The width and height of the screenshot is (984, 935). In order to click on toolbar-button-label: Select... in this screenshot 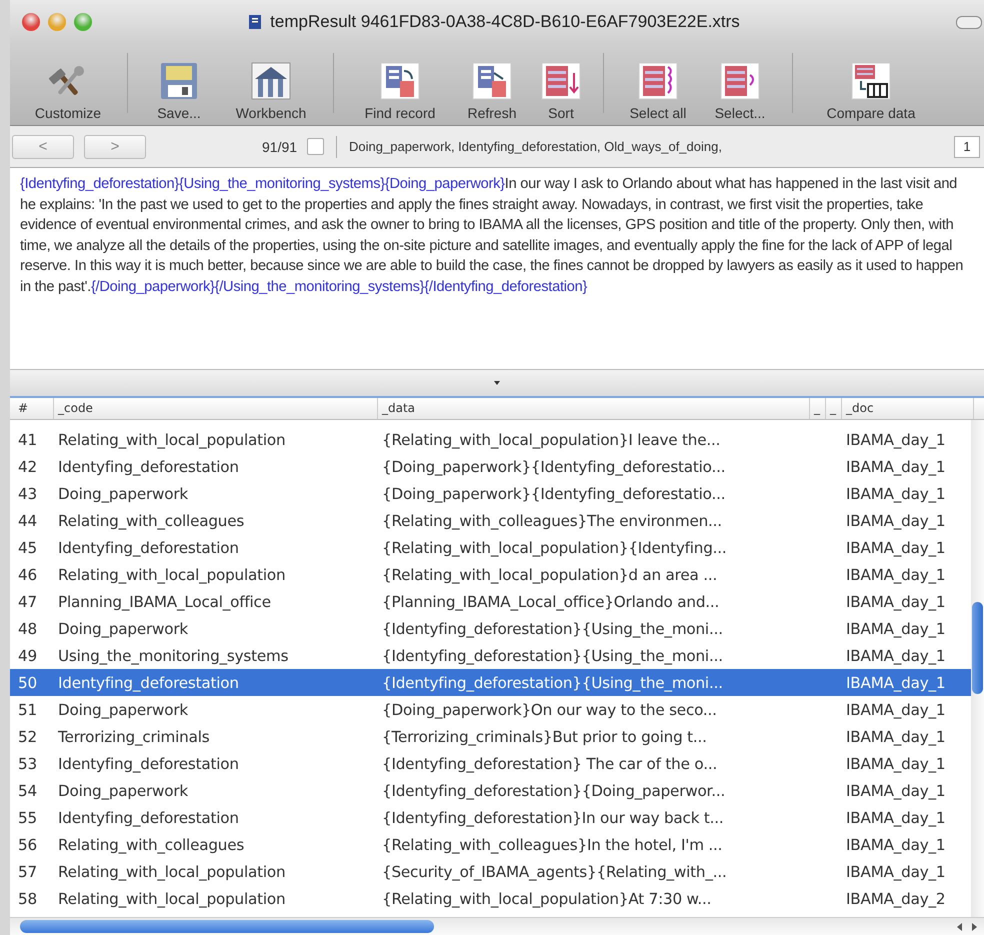, I will do `click(740, 113)`.